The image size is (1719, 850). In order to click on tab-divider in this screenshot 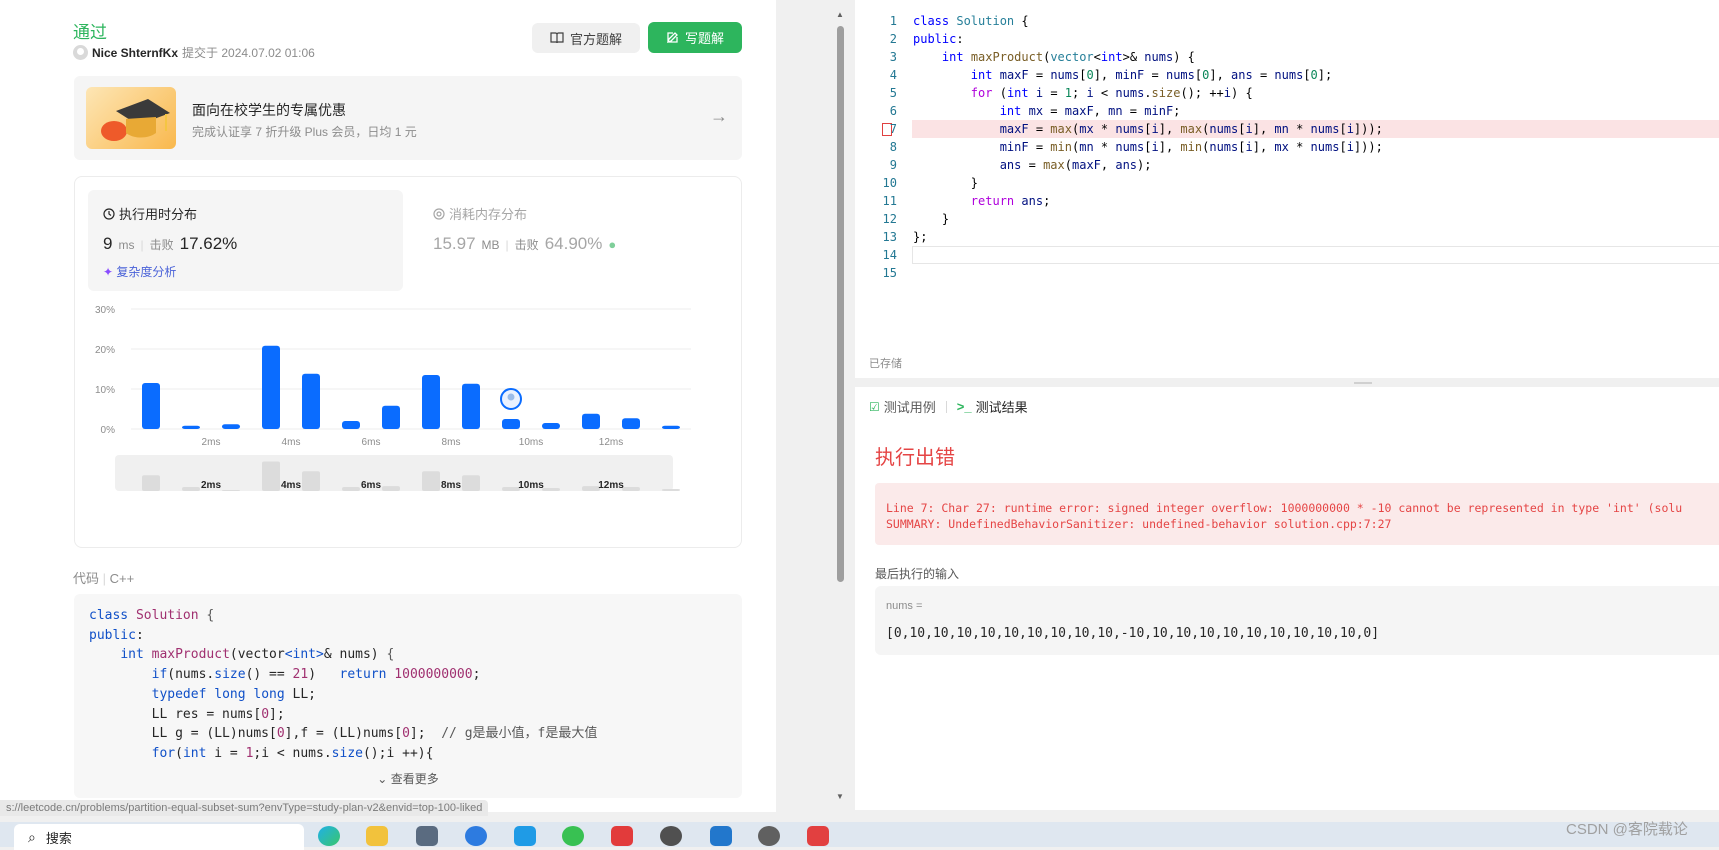, I will do `click(946, 406)`.